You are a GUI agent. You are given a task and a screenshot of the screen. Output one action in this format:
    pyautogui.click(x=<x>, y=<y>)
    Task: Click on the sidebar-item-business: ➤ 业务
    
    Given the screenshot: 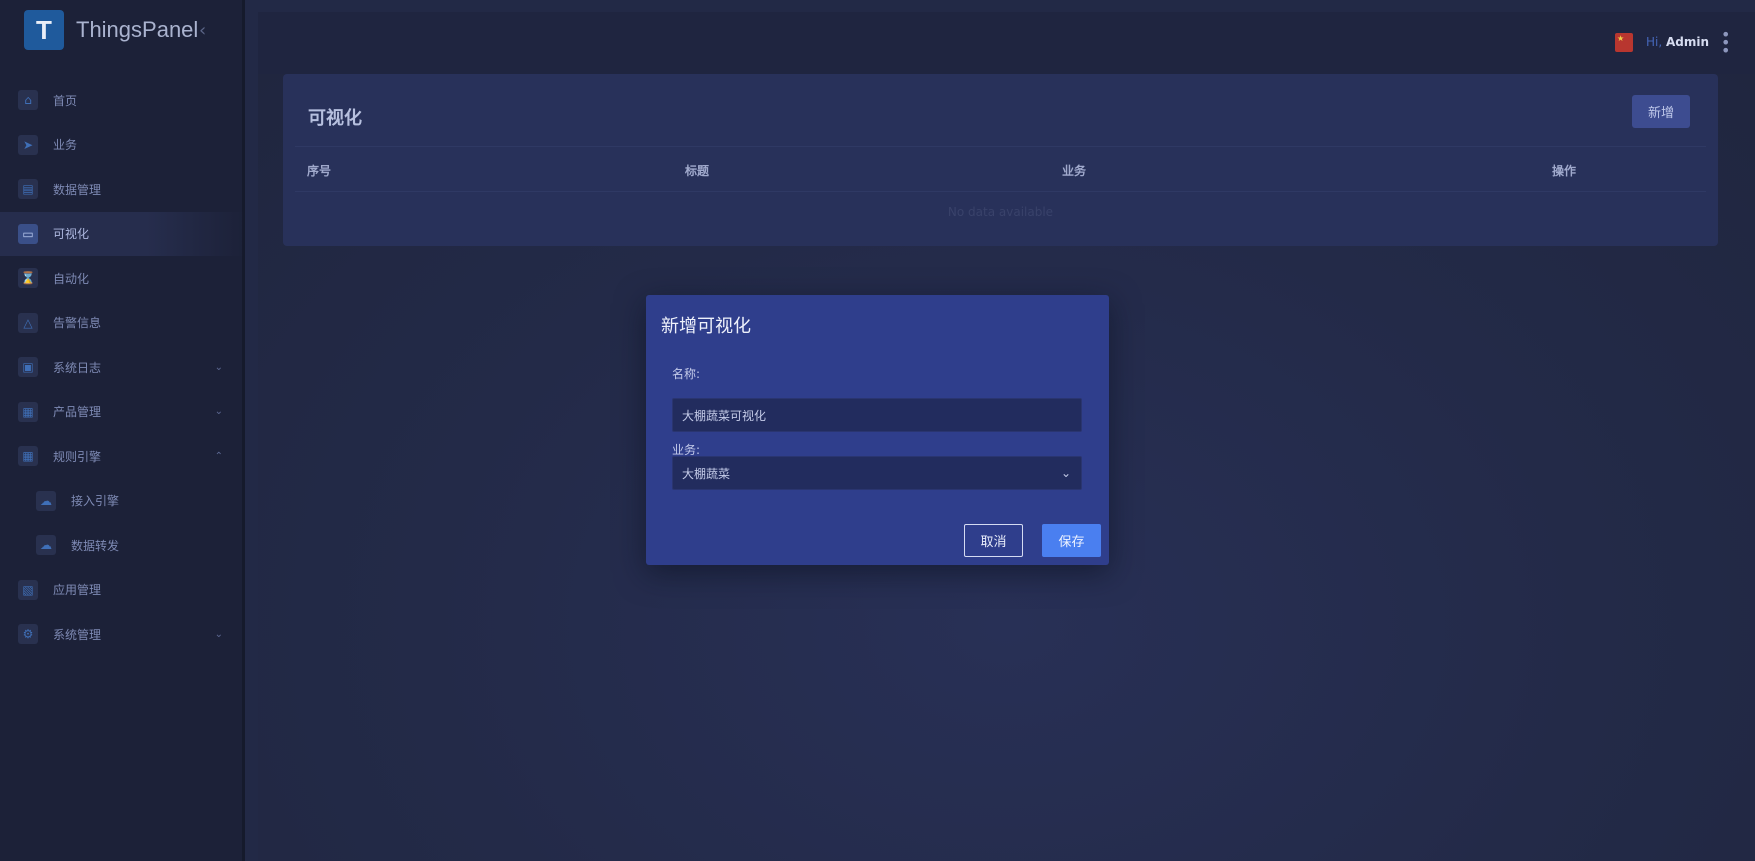 What is the action you would take?
    pyautogui.click(x=122, y=145)
    